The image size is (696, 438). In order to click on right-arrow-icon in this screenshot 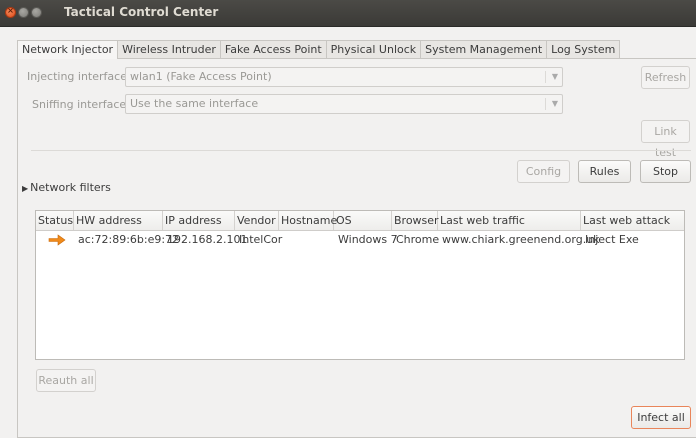, I will do `click(57, 240)`.